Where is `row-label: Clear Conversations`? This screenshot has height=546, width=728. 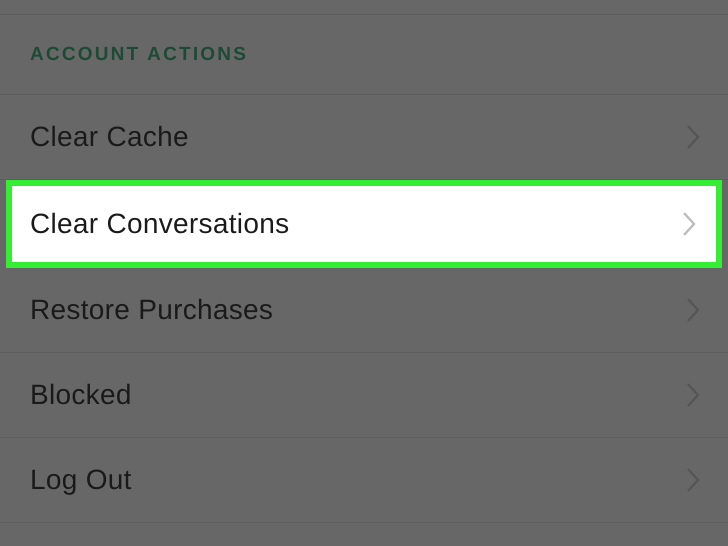 row-label: Clear Conversations is located at coordinates (160, 224).